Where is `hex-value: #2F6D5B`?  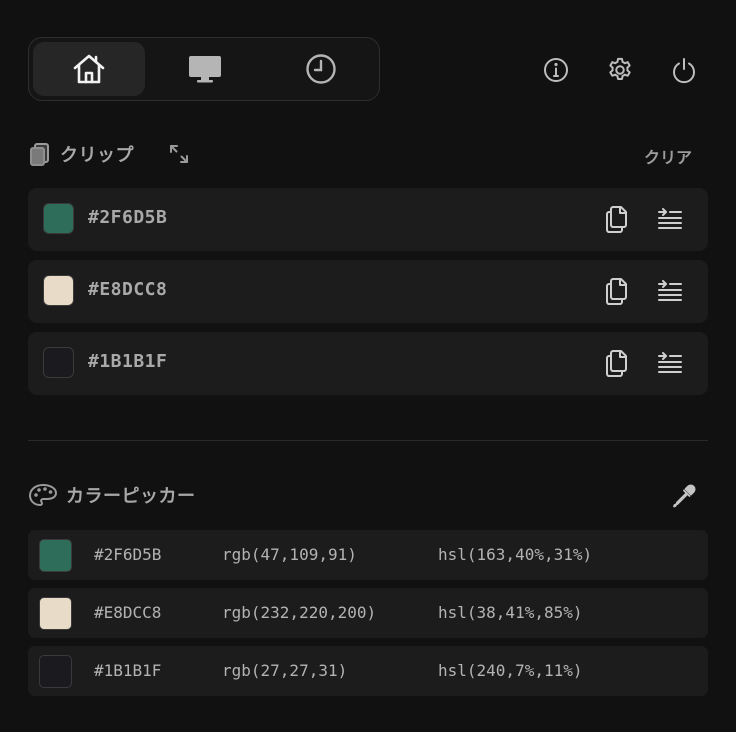
hex-value: #2F6D5B is located at coordinates (127, 554).